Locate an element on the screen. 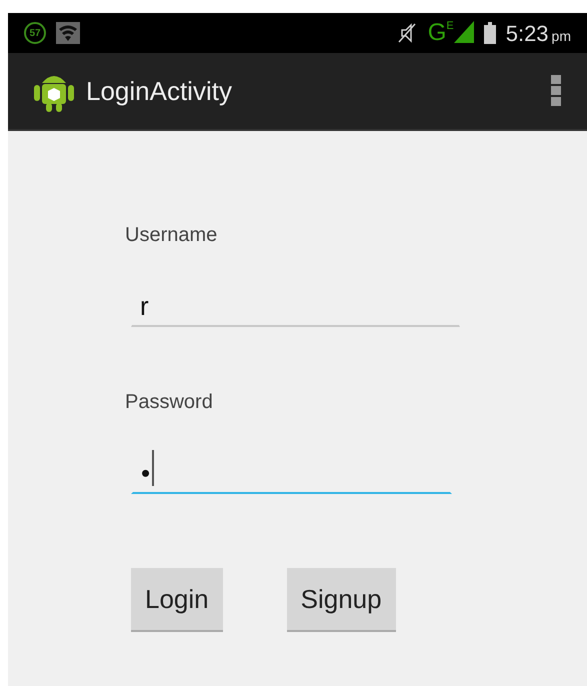 The height and width of the screenshot is (686, 587). window-title: LoginActivity is located at coordinates (159, 91).